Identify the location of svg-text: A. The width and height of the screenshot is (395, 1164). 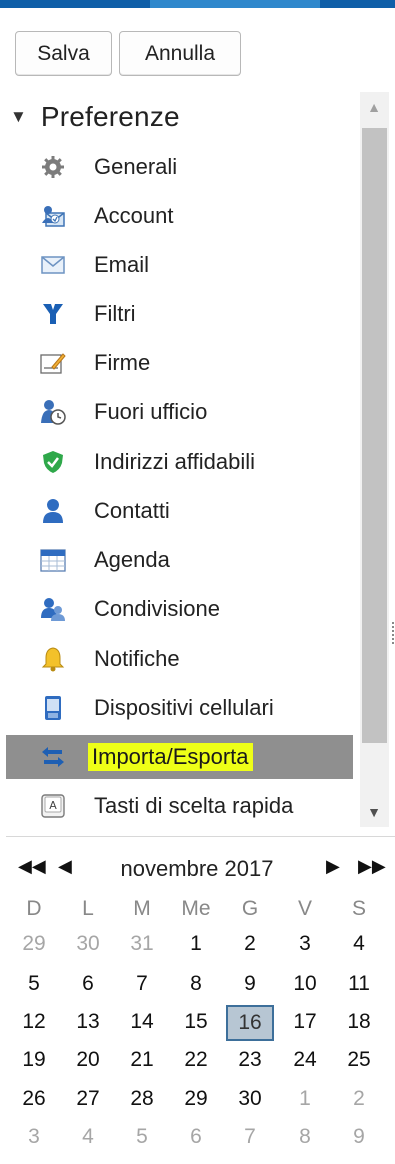
(53, 805).